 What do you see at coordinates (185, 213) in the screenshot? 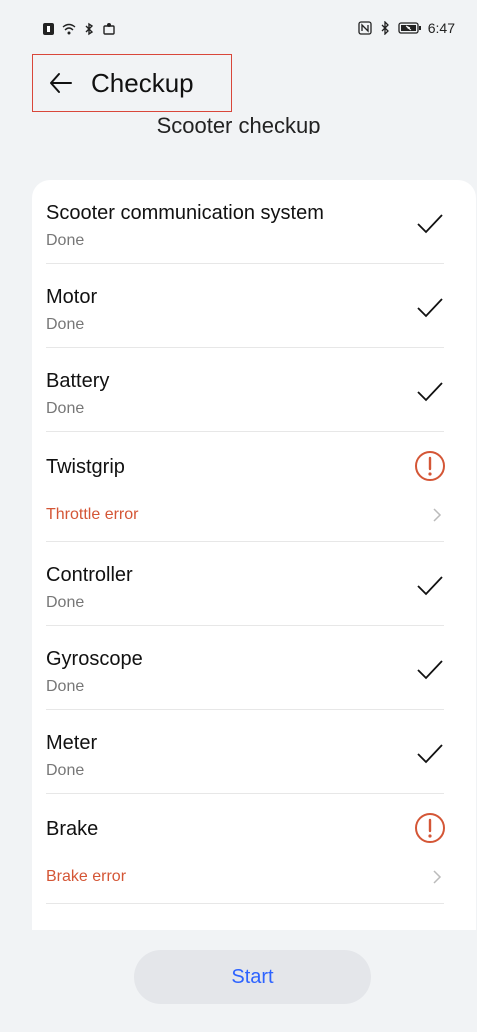
I see `item-name: Scooter communication system` at bounding box center [185, 213].